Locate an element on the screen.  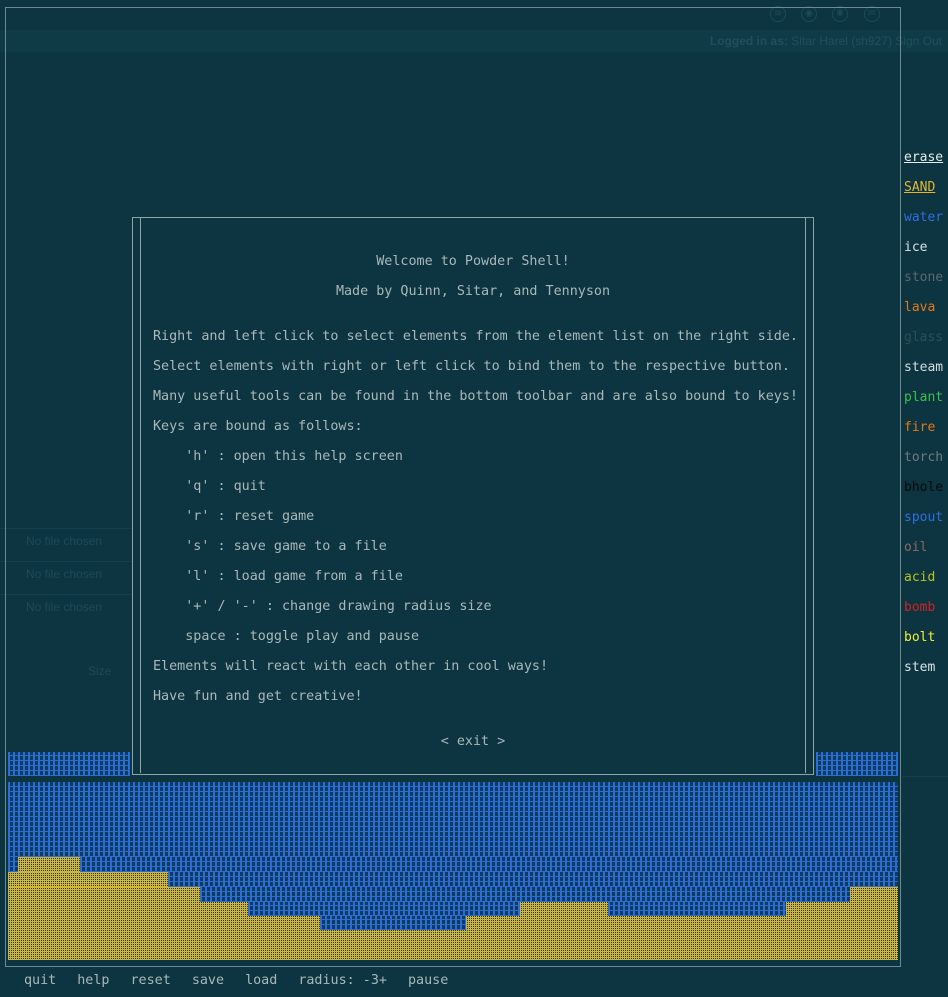
load-button: load is located at coordinates (261, 980).